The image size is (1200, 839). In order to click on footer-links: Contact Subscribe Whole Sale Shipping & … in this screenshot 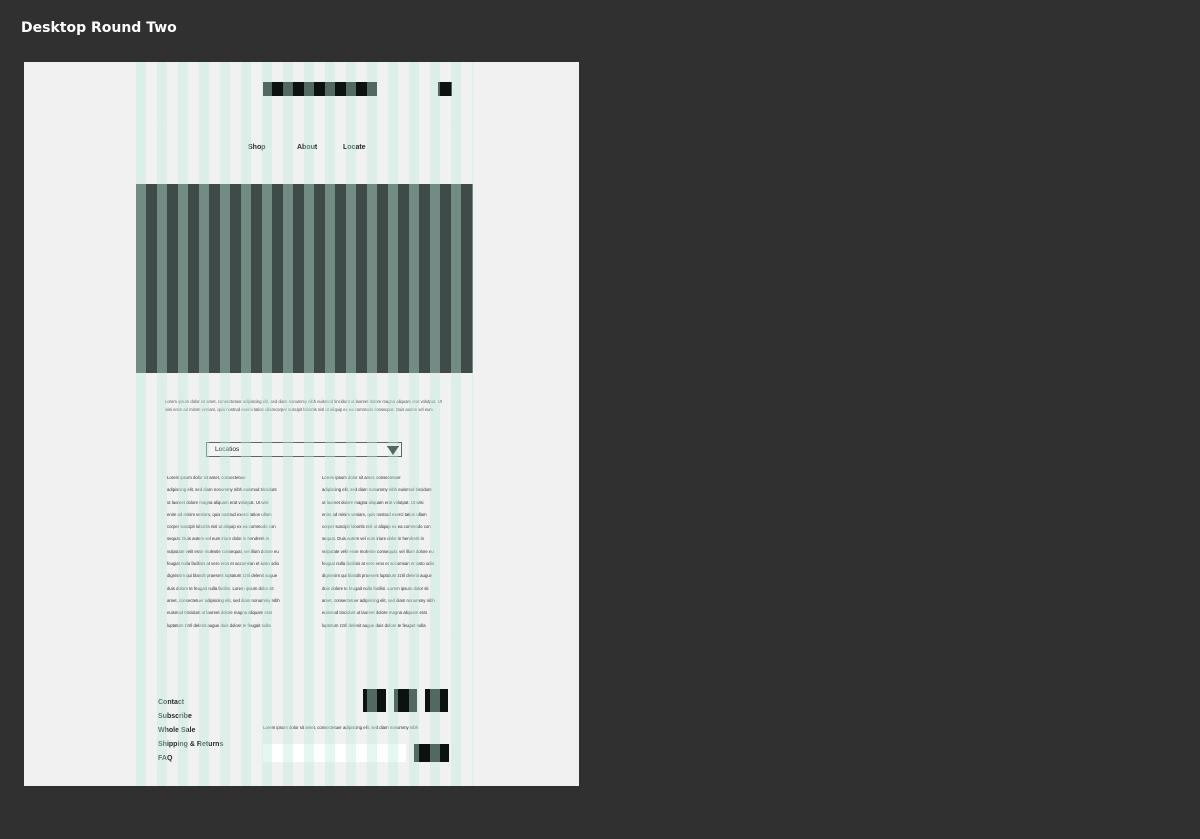, I will do `click(190, 731)`.